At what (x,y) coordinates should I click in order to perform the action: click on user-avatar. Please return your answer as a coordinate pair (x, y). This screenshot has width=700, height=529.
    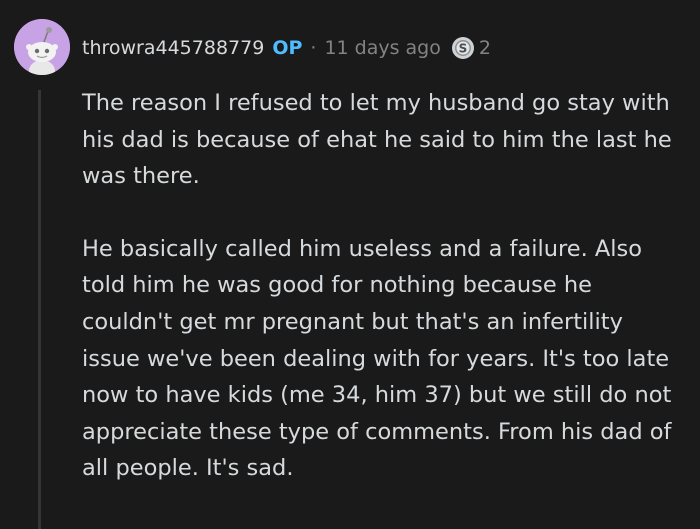
    Looking at the image, I should click on (42, 47).